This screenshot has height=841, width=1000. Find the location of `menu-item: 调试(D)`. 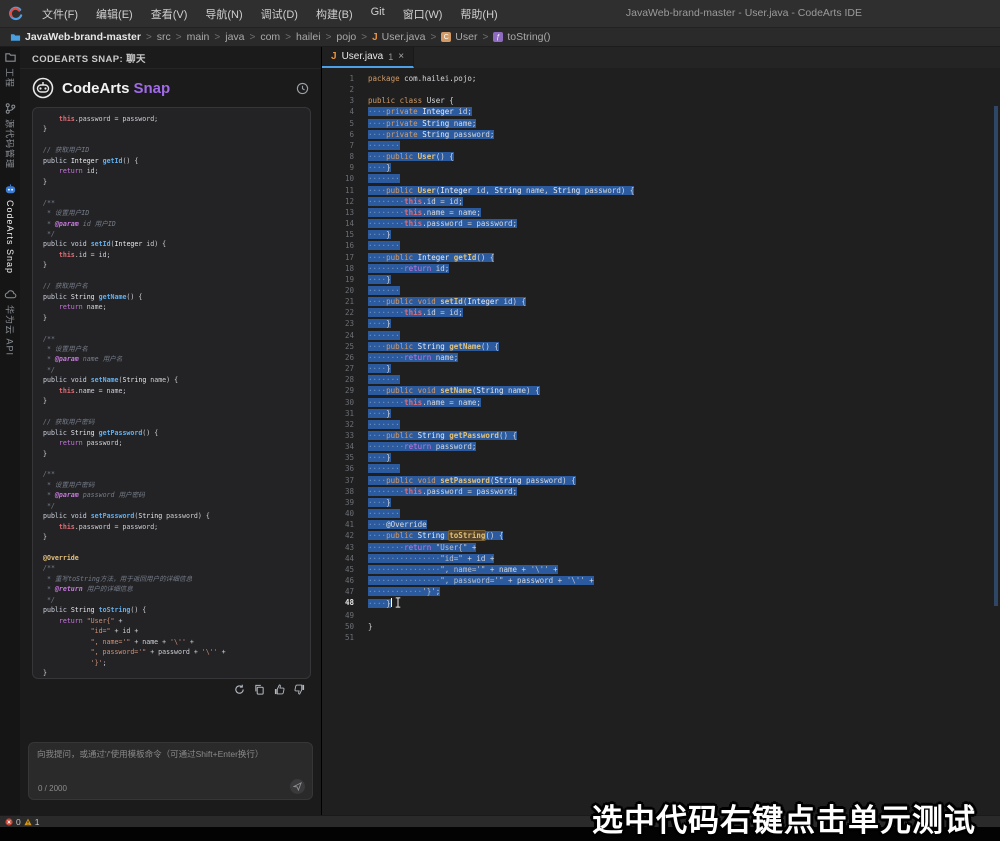

menu-item: 调试(D) is located at coordinates (279, 14).